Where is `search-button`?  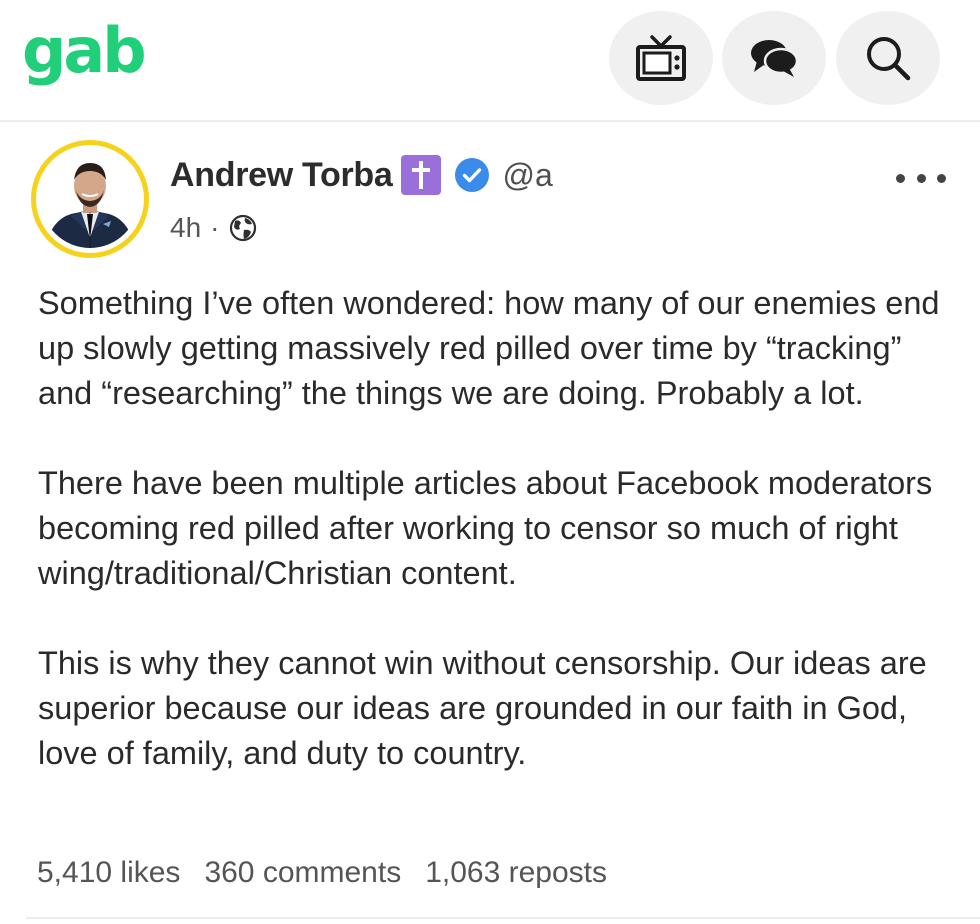 search-button is located at coordinates (888, 58).